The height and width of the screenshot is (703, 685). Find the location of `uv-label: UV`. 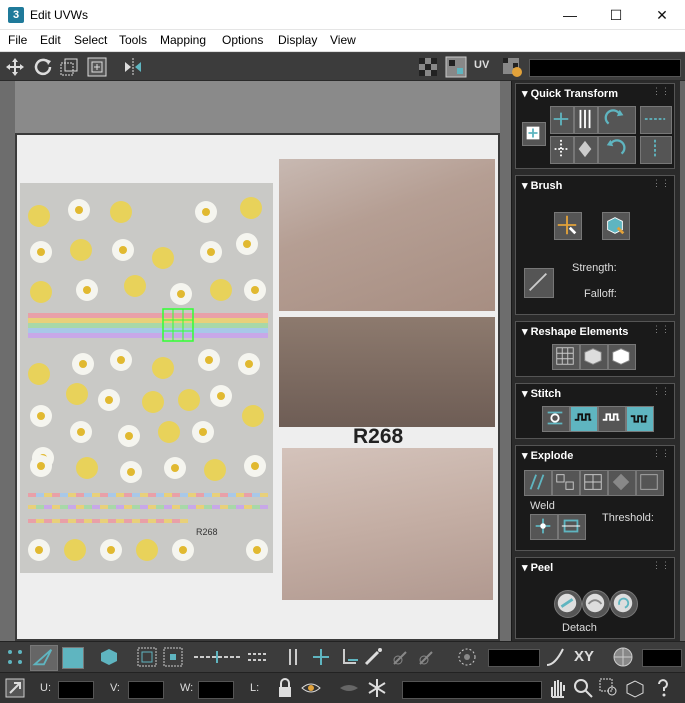

uv-label: UV is located at coordinates (481, 65).